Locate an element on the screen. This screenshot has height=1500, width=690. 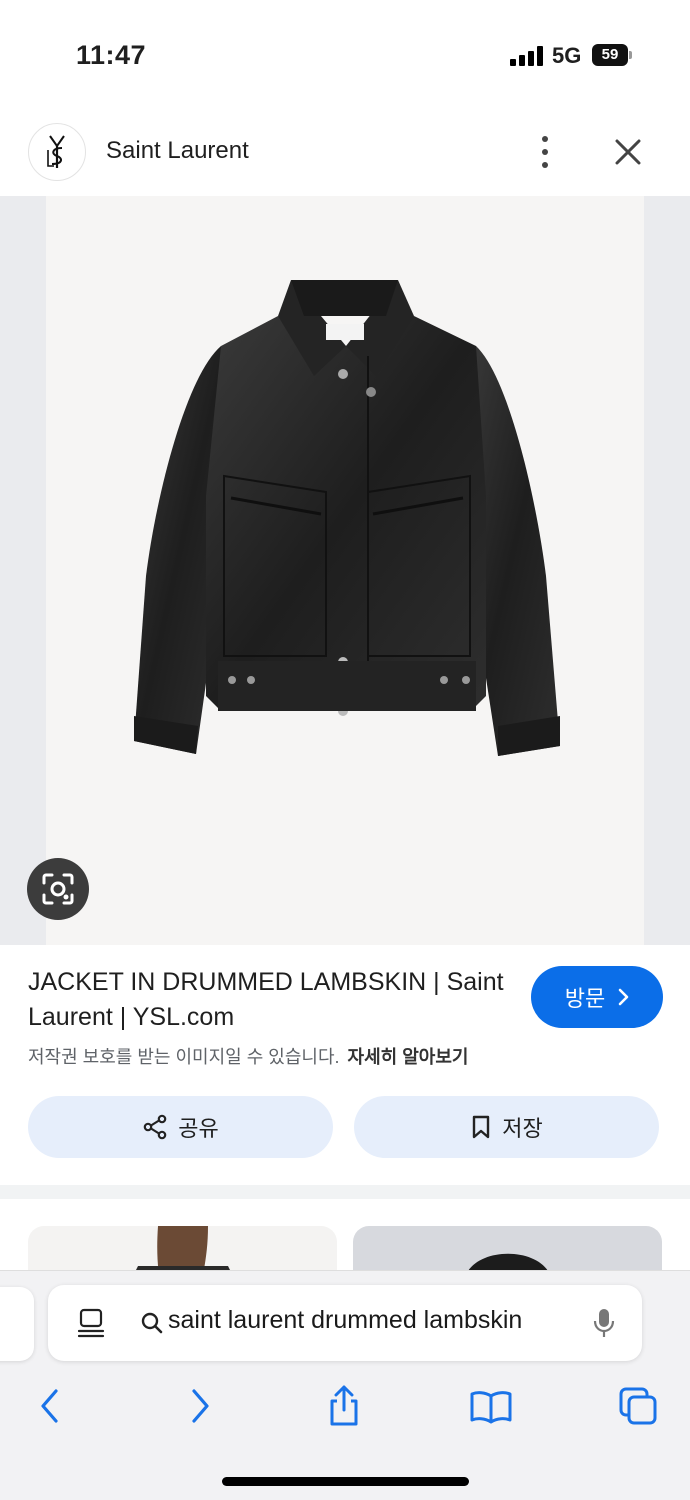
search-icon is located at coordinates (152, 1323).